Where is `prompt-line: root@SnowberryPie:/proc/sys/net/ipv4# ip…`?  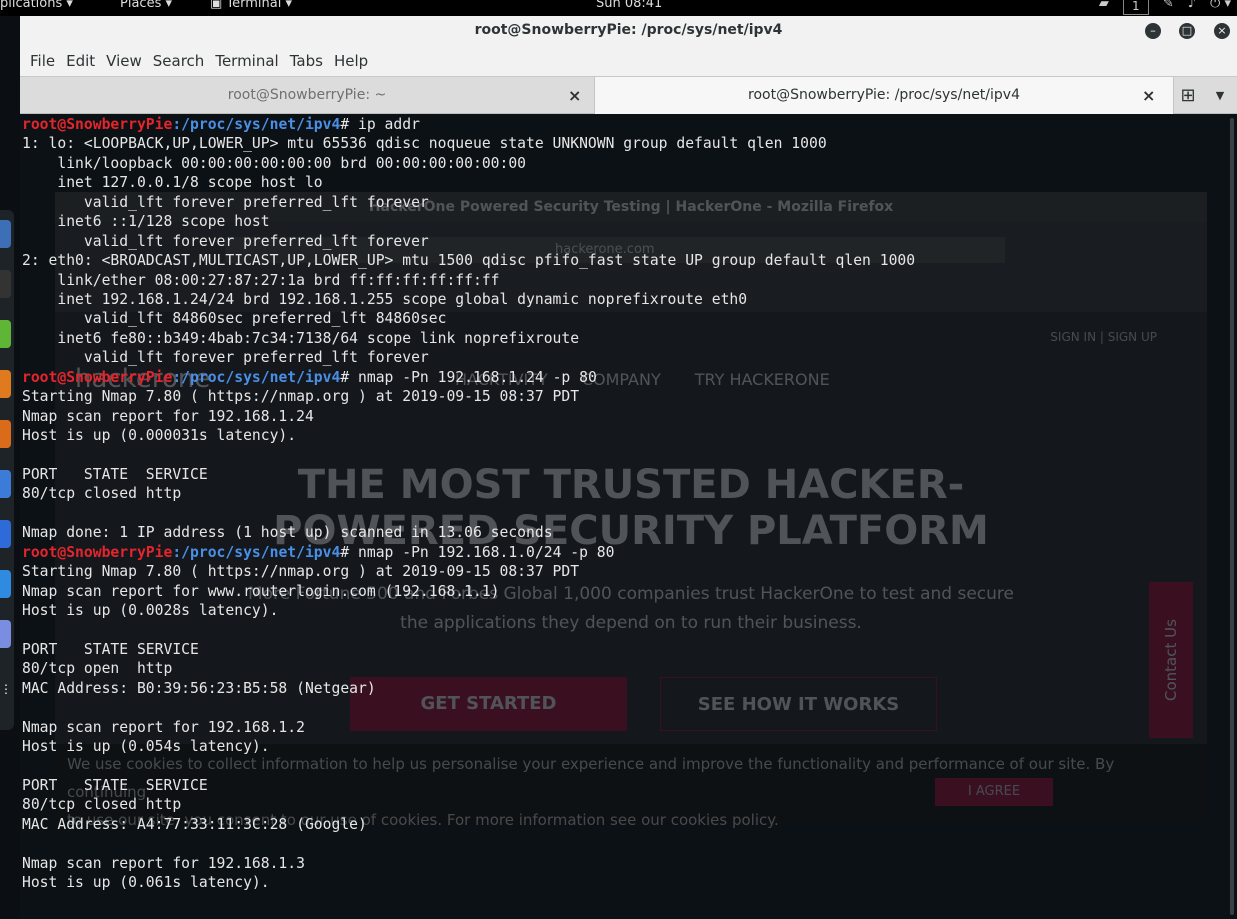 prompt-line: root@SnowberryPie:/proc/sys/net/ipv4# ip… is located at coordinates (468, 124).